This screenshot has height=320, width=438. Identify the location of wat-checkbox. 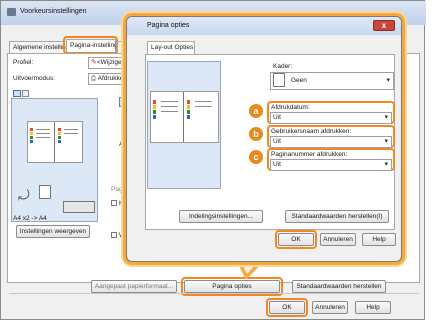
(114, 235).